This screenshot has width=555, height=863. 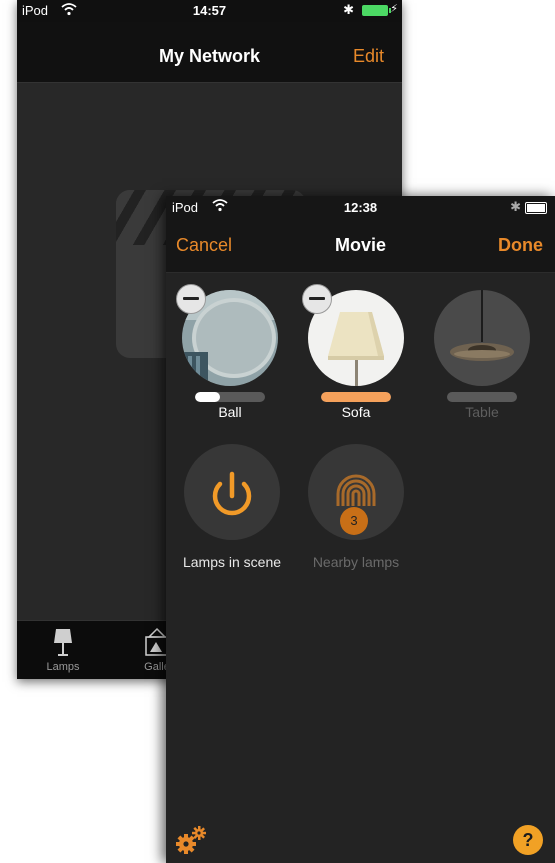 I want to click on charging-icon: ⚡, so click(x=394, y=9).